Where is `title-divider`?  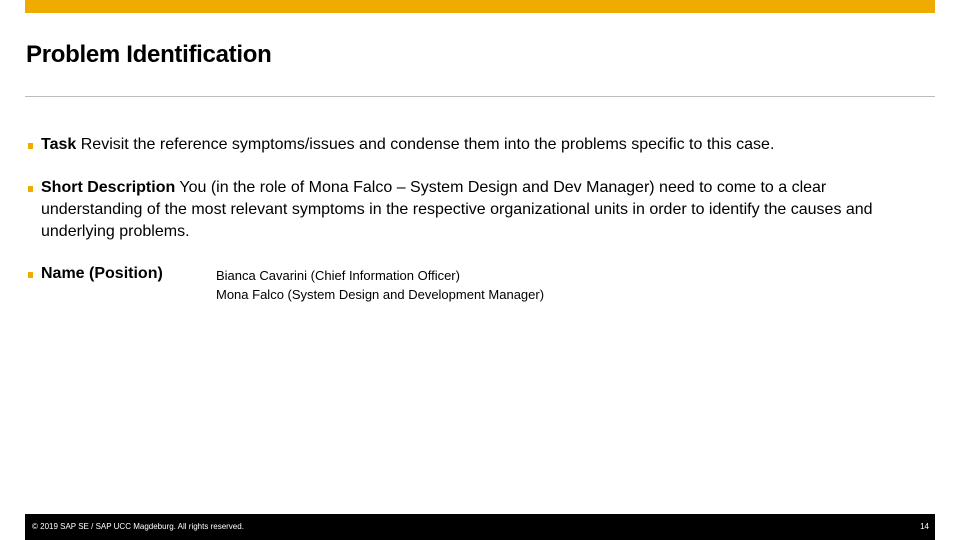
title-divider is located at coordinates (480, 96).